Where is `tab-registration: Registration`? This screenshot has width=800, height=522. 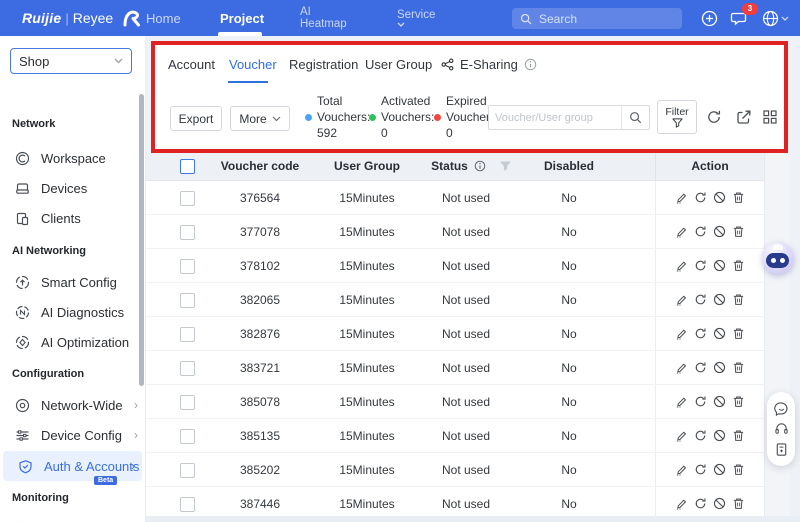 tab-registration: Registration is located at coordinates (323, 64).